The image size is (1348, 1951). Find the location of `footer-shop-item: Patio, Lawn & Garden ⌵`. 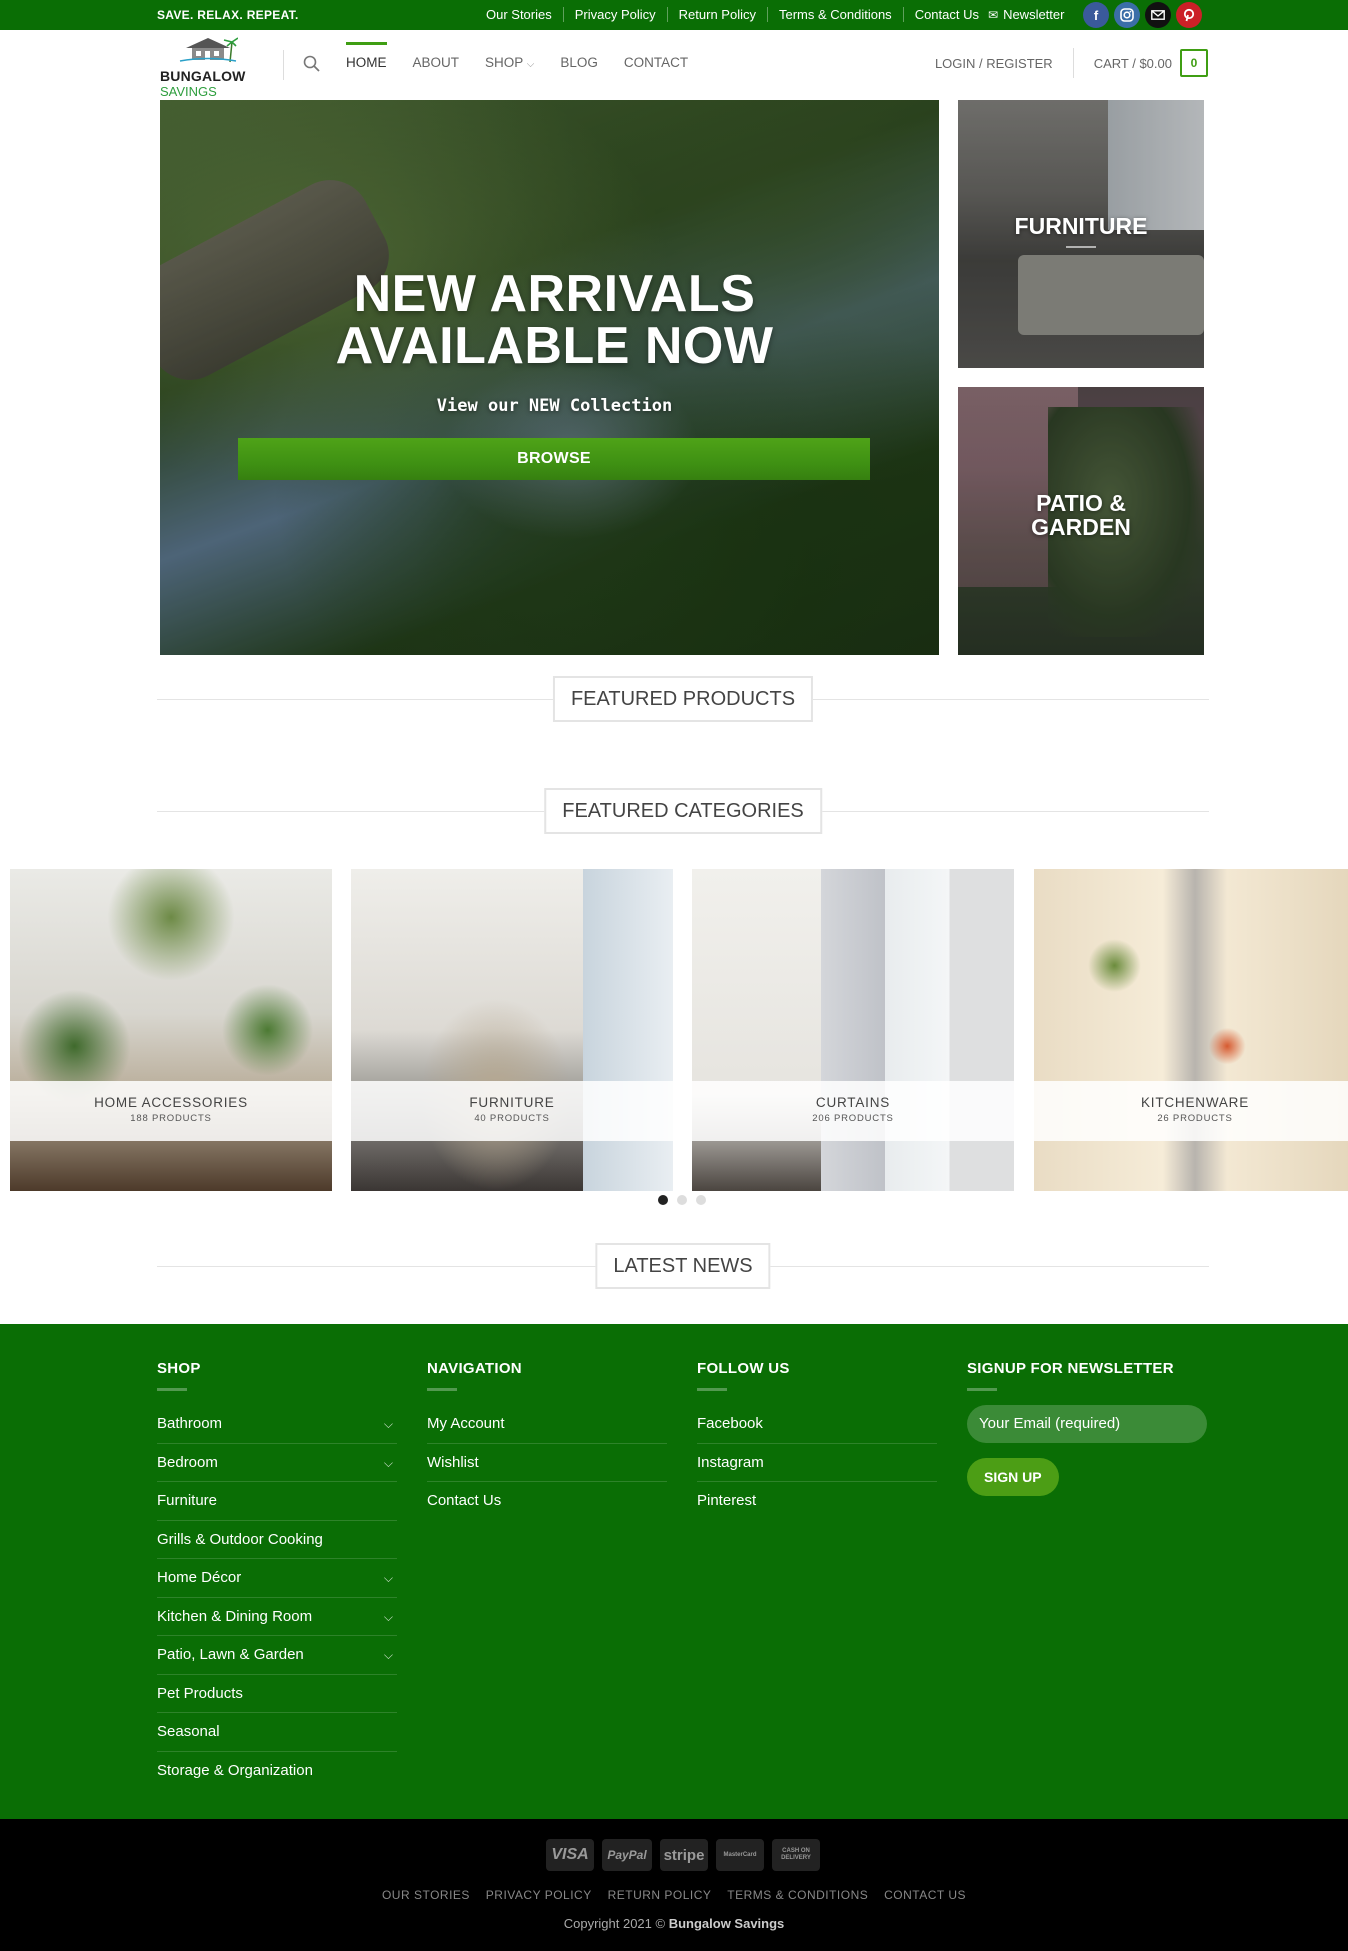

footer-shop-item: Patio, Lawn & Garden ⌵ is located at coordinates (277, 1655).